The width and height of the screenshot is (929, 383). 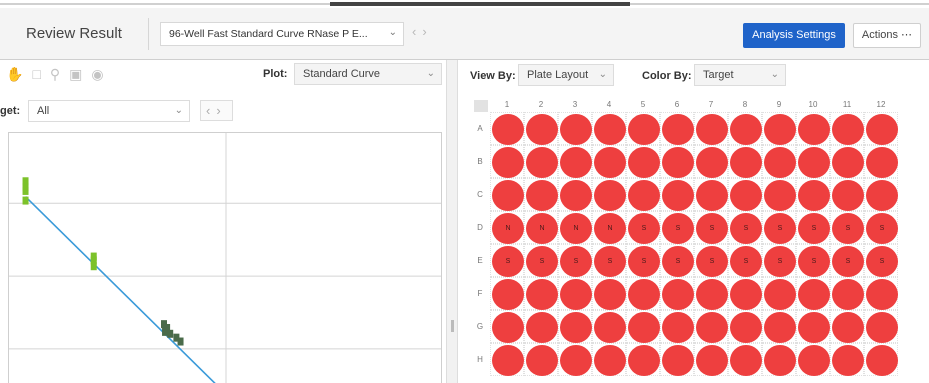 What do you see at coordinates (480, 293) in the screenshot?
I see `row-label-F: F` at bounding box center [480, 293].